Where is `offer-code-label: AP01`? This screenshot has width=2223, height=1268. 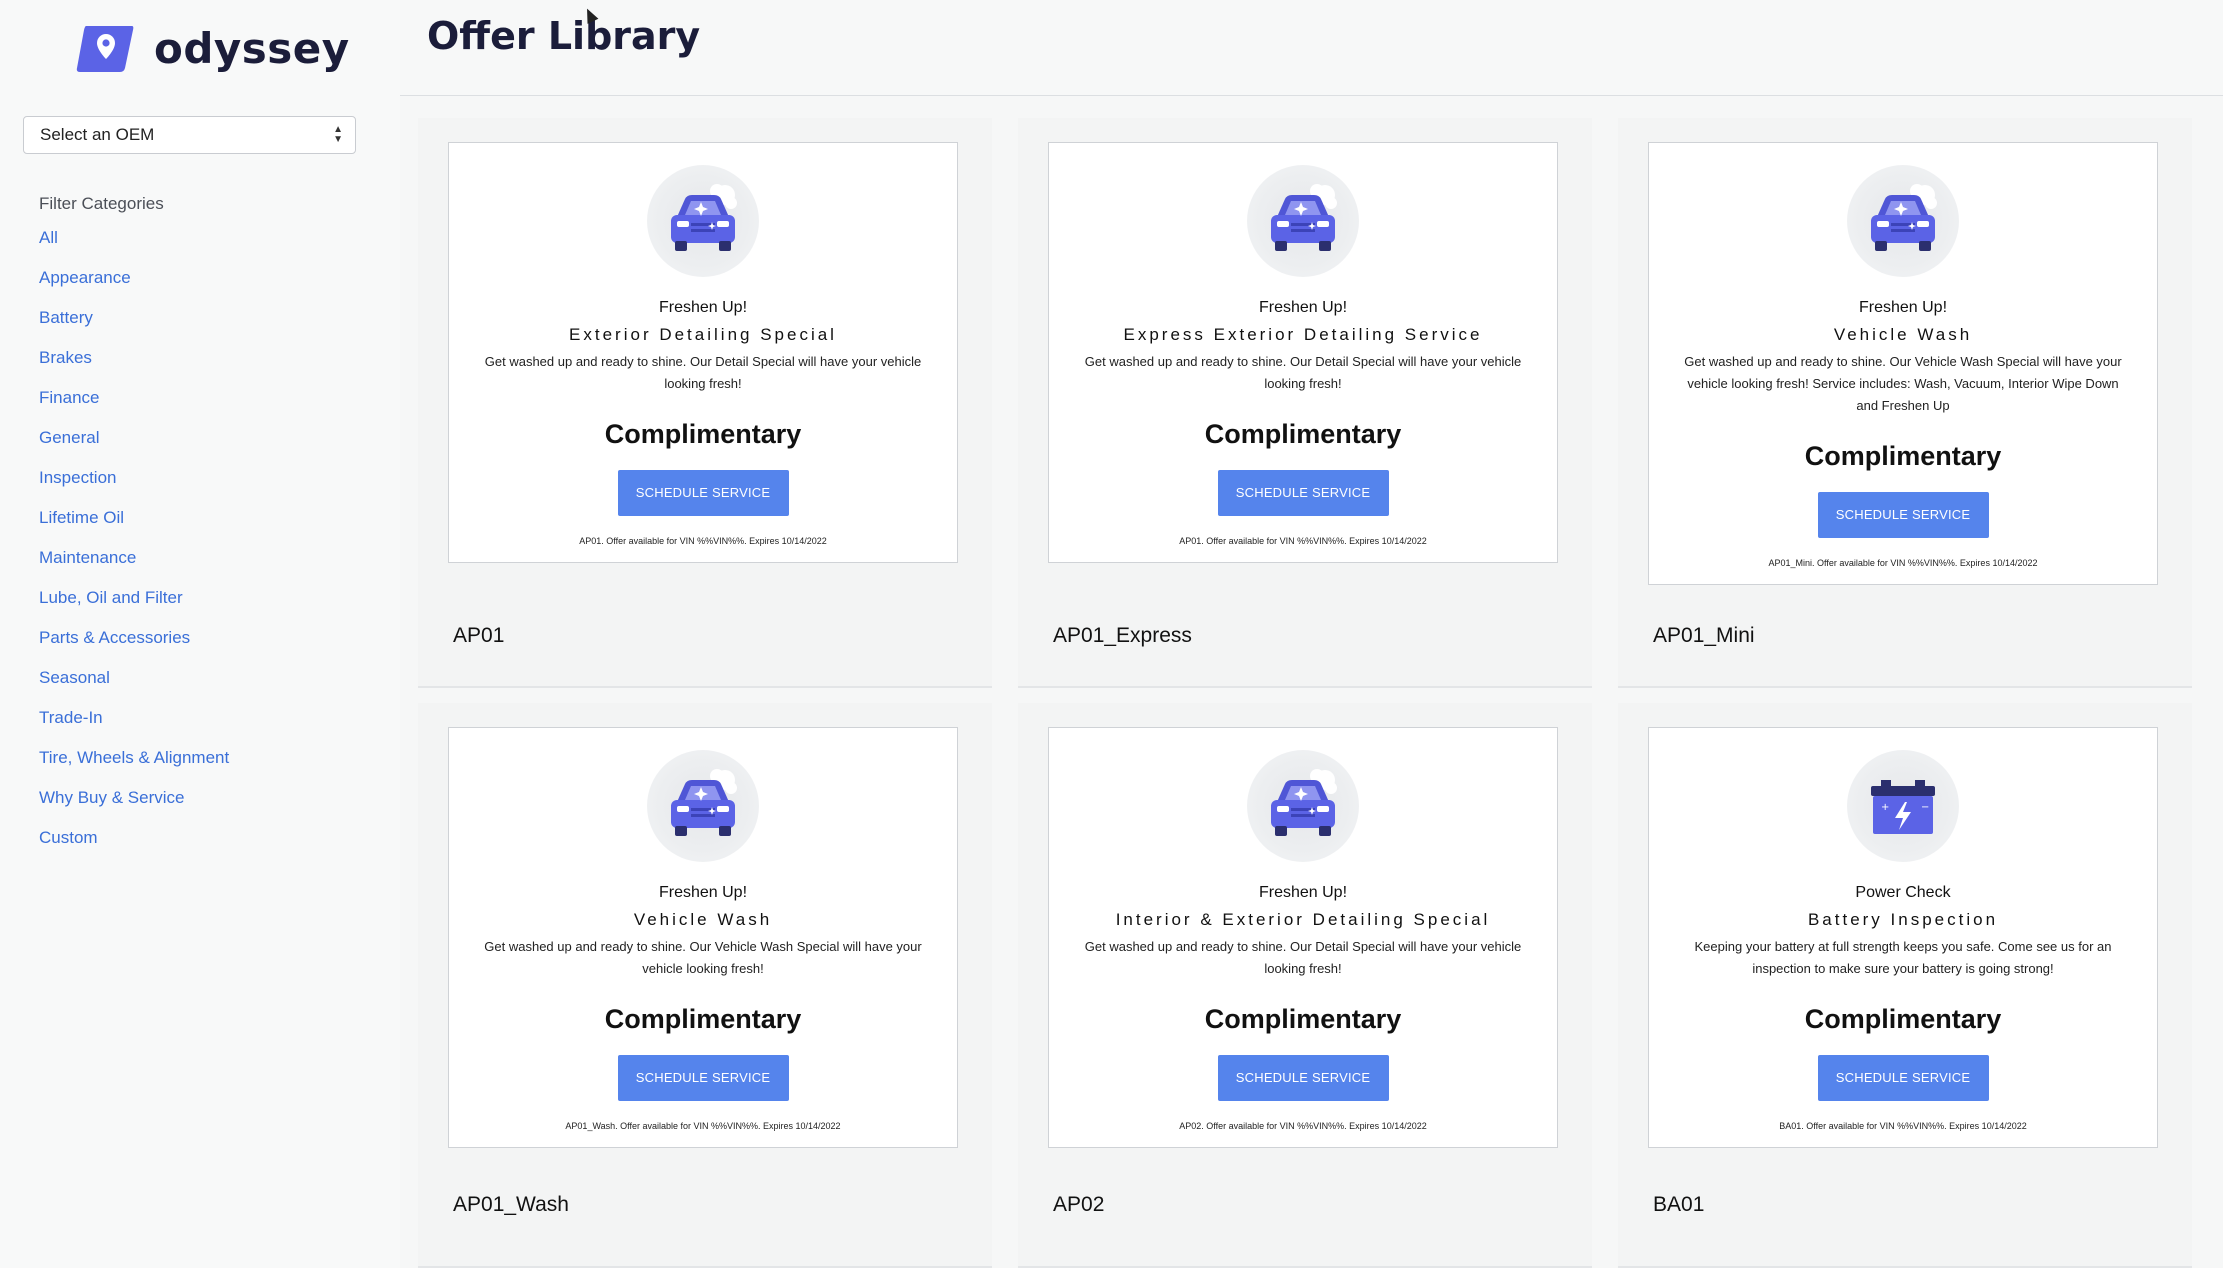
offer-code-label: AP01 is located at coordinates (479, 635).